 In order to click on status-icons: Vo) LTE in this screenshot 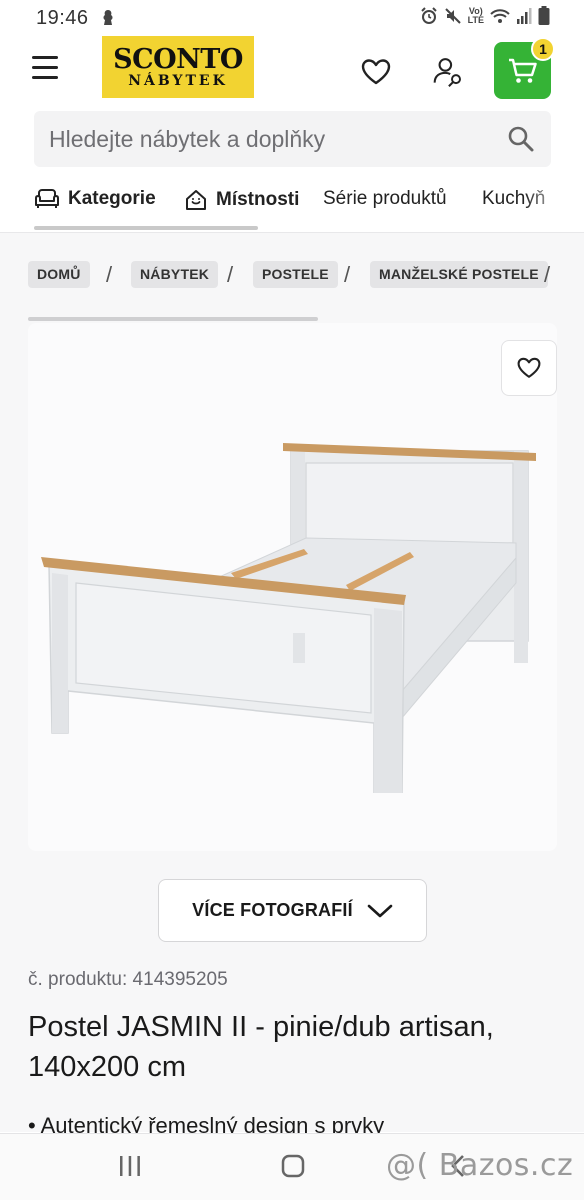, I will do `click(485, 16)`.